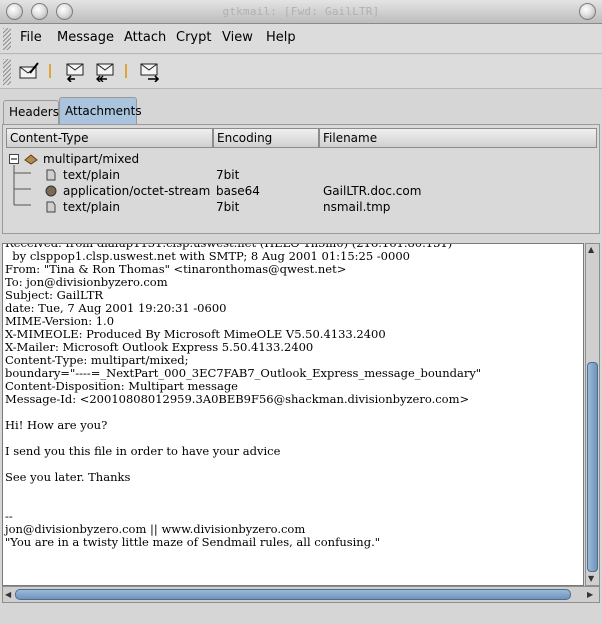 Image resolution: width=602 pixels, height=624 pixels. Describe the element at coordinates (372, 191) in the screenshot. I see `row-filename: GailLTR.doc.com` at that location.